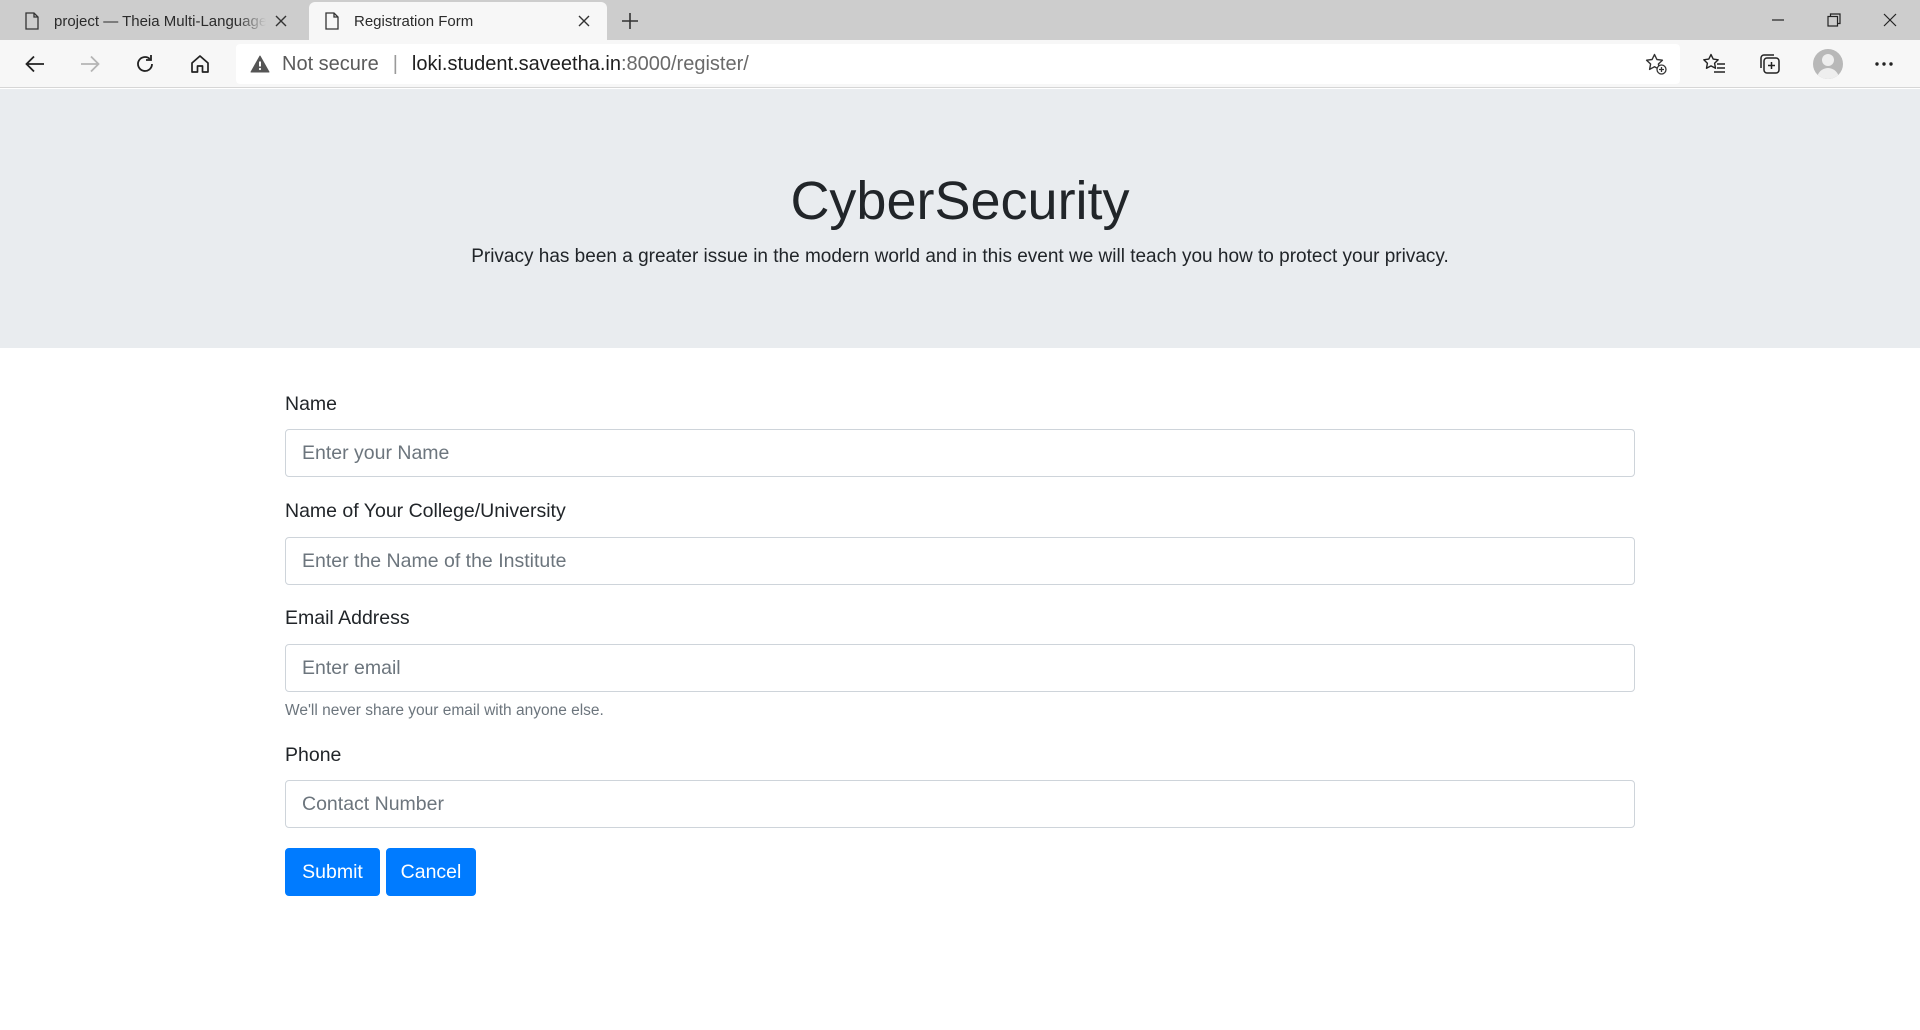  I want to click on profile-avatar-icon, so click(1828, 64).